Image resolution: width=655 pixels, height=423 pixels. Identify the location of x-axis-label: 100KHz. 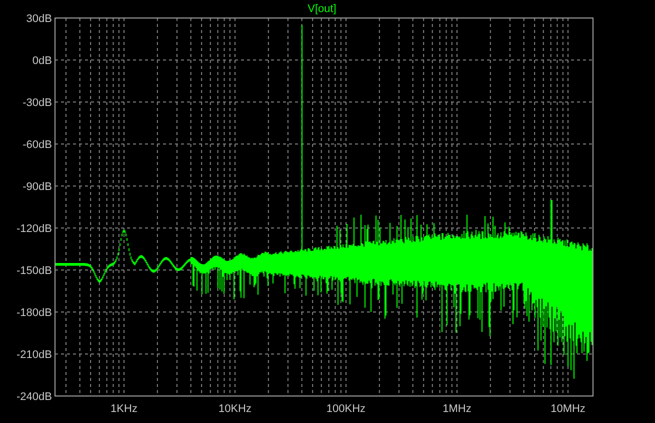
(346, 409).